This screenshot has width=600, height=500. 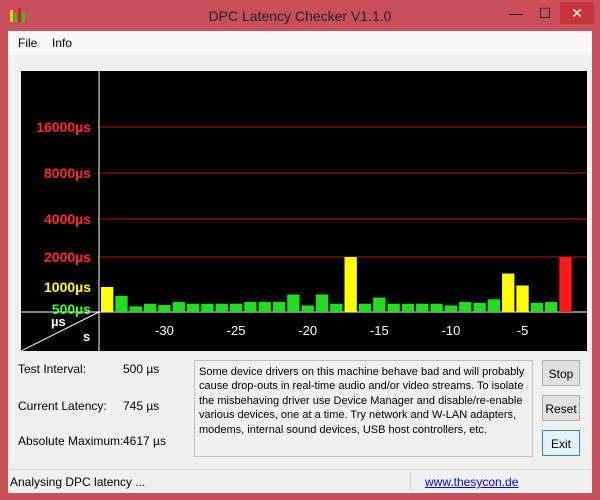 I want to click on status-separator, so click(x=410, y=481).